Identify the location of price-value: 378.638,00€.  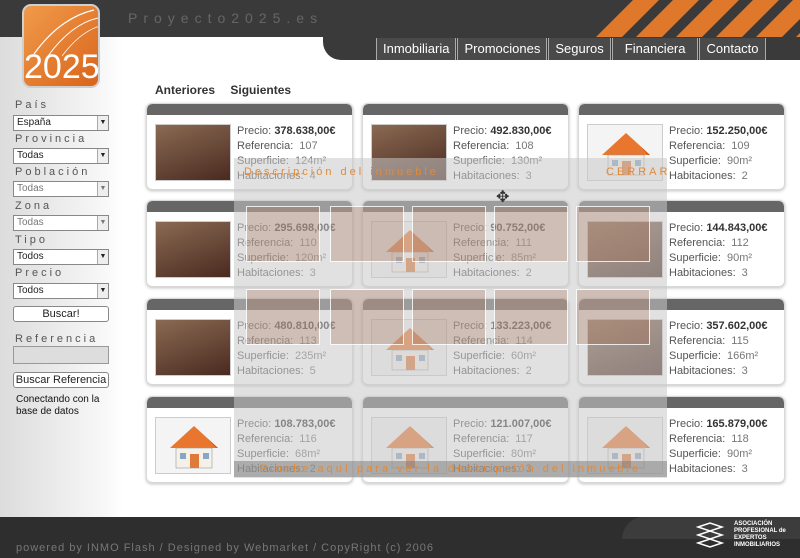
(305, 131).